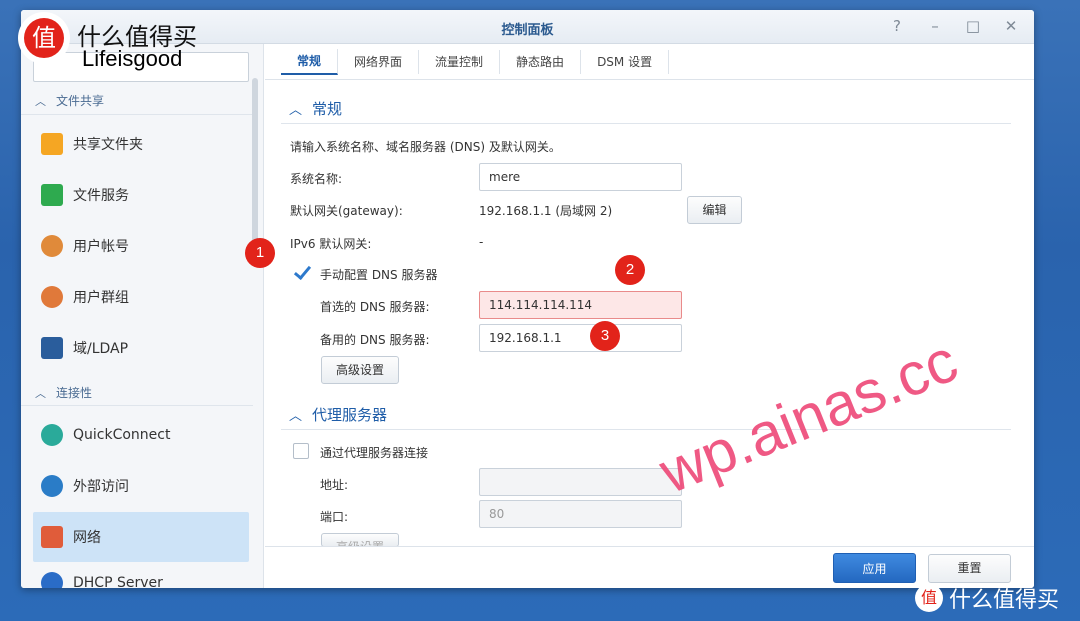 Image resolution: width=1080 pixels, height=621 pixels. Describe the element at coordinates (580, 482) in the screenshot. I see `proxy-address-input` at that location.